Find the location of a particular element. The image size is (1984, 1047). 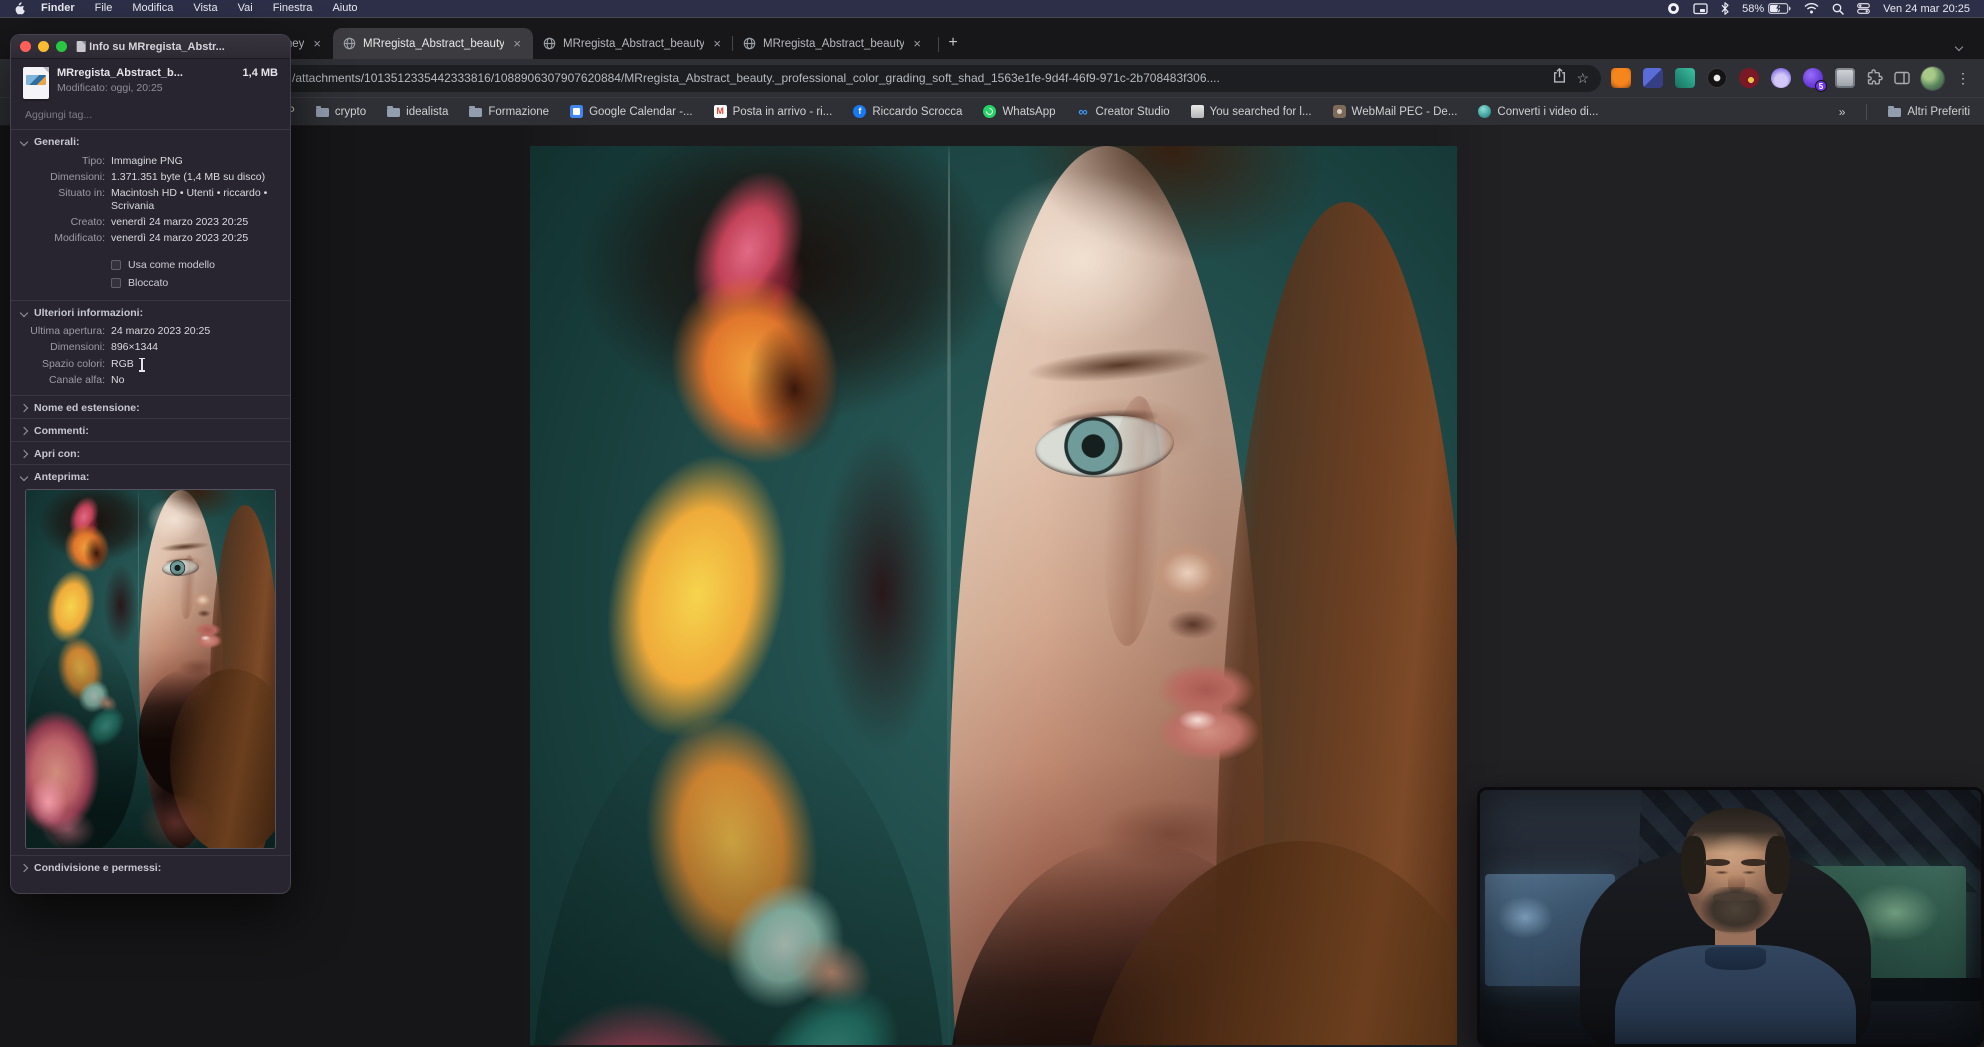

info-row-value: venerdì 24 marzo 2023 20:25 is located at coordinates (180, 222).